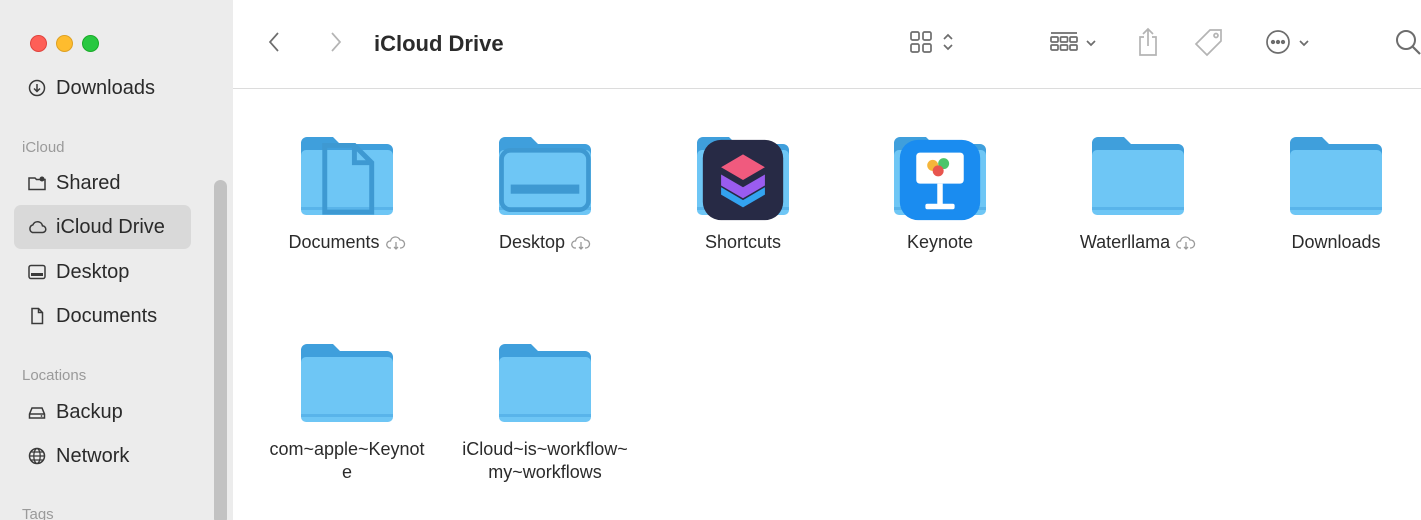 This screenshot has width=1421, height=520. What do you see at coordinates (1278, 44) in the screenshot?
I see `ellipsis-circle-icon` at bounding box center [1278, 44].